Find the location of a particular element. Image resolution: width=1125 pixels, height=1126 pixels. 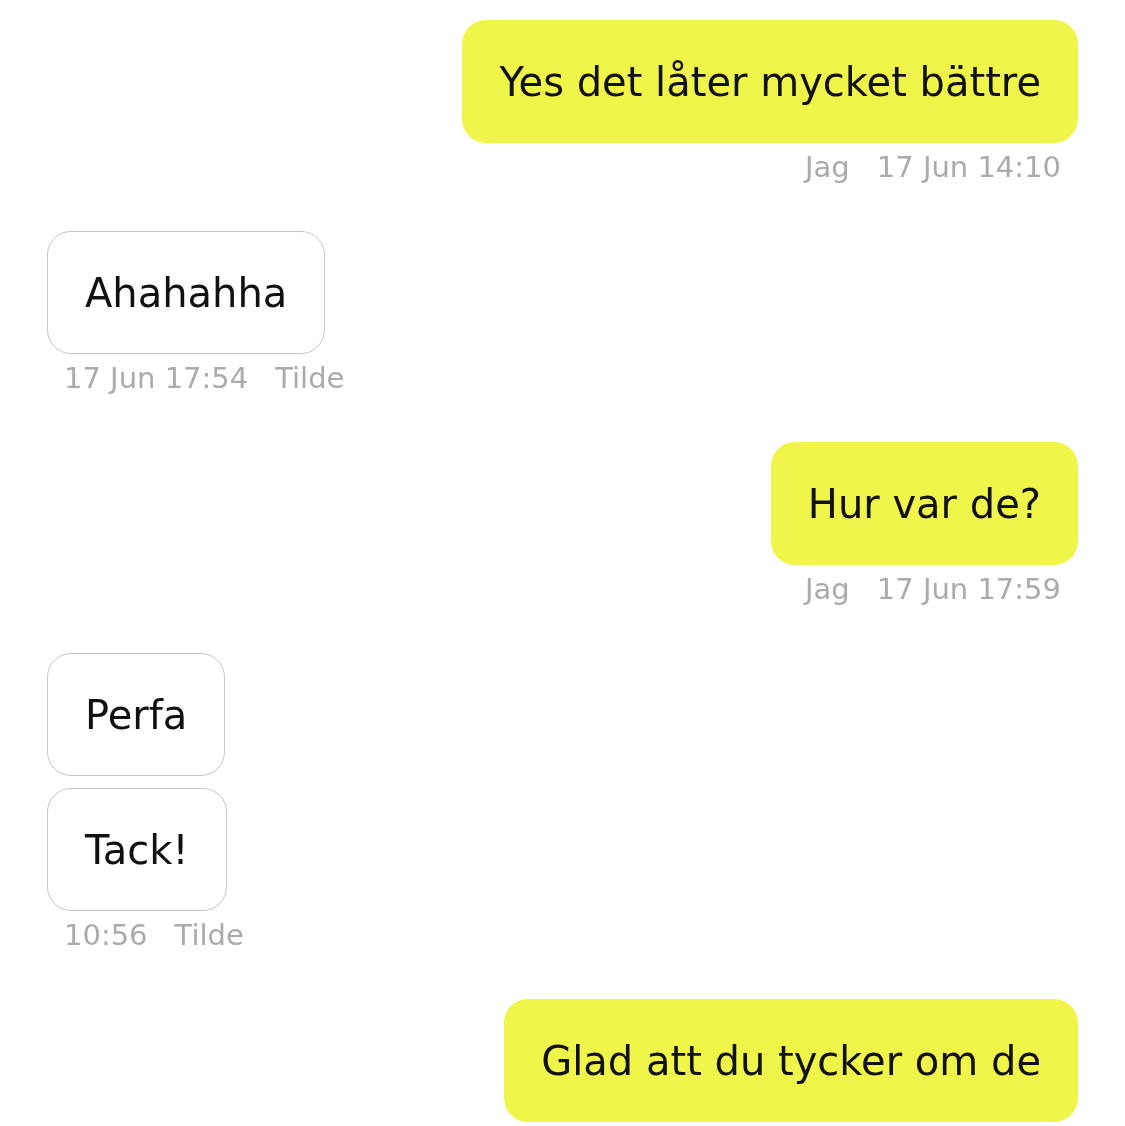

message-timestamp: 17 Jun 14:10 is located at coordinates (968, 167).